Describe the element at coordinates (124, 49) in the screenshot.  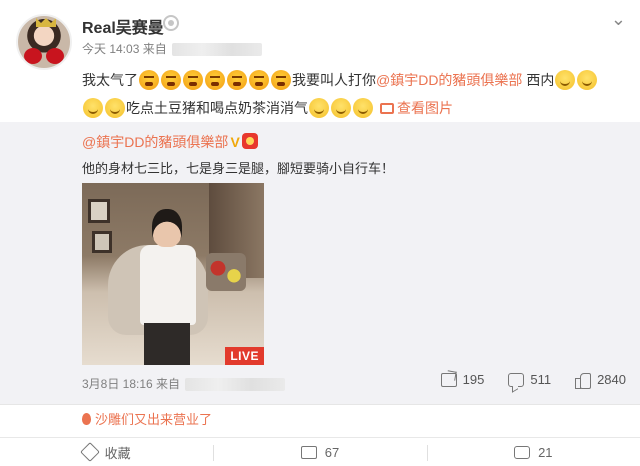
I see `post-time: 今天 14:03 来自` at that location.